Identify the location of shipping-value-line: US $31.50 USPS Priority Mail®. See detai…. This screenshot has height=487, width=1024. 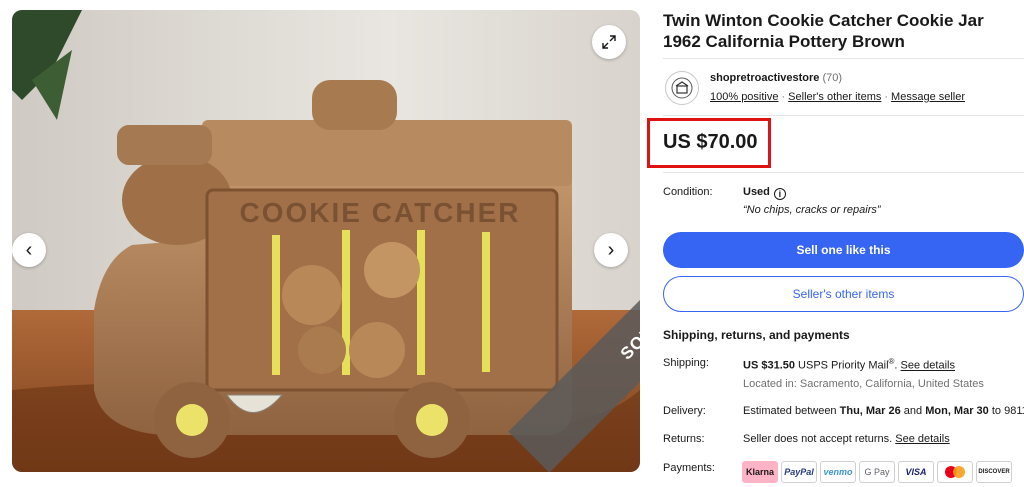
(849, 364).